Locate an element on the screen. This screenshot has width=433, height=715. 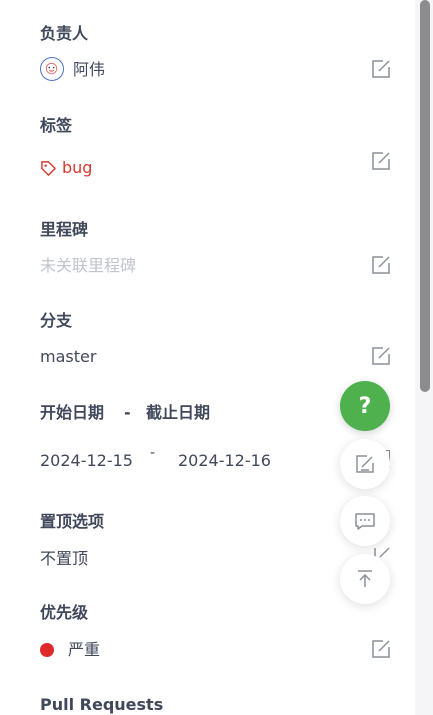
pin-label: 置顶选项 is located at coordinates (72, 521).